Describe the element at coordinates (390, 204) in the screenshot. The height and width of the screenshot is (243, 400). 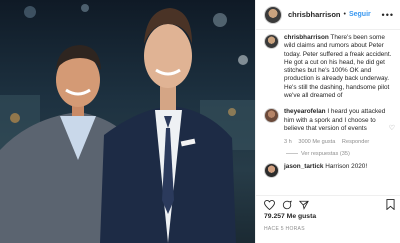
I see `save-icon` at that location.